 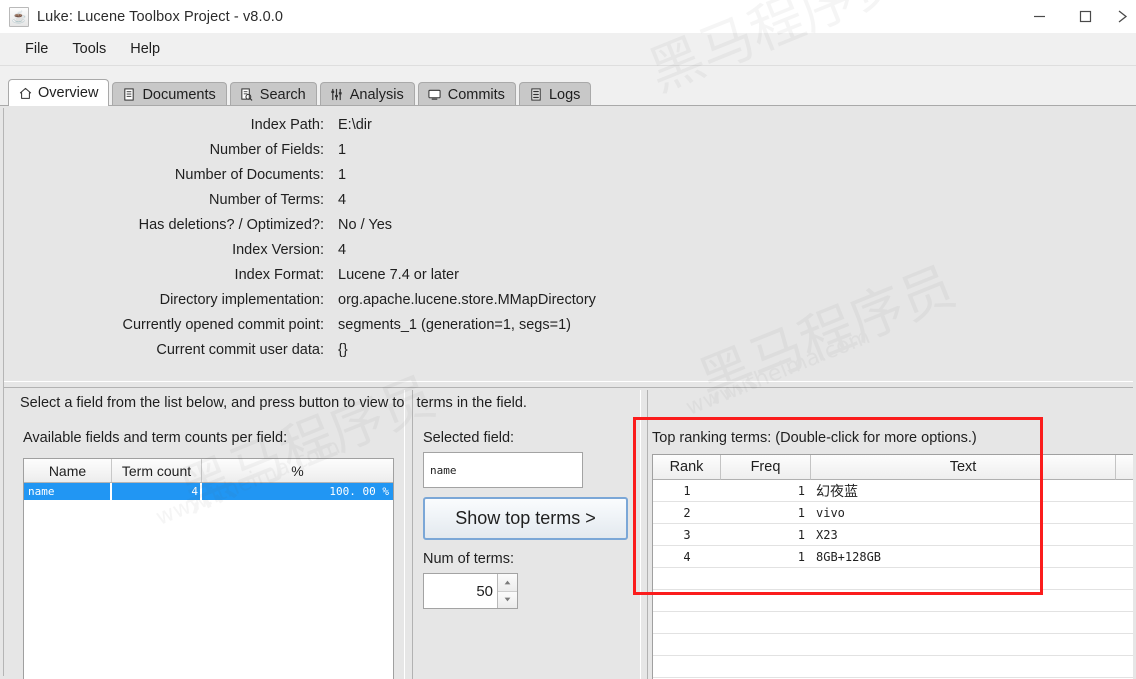 What do you see at coordinates (568, 49) in the screenshot?
I see `menu-bar: File Tools Help` at bounding box center [568, 49].